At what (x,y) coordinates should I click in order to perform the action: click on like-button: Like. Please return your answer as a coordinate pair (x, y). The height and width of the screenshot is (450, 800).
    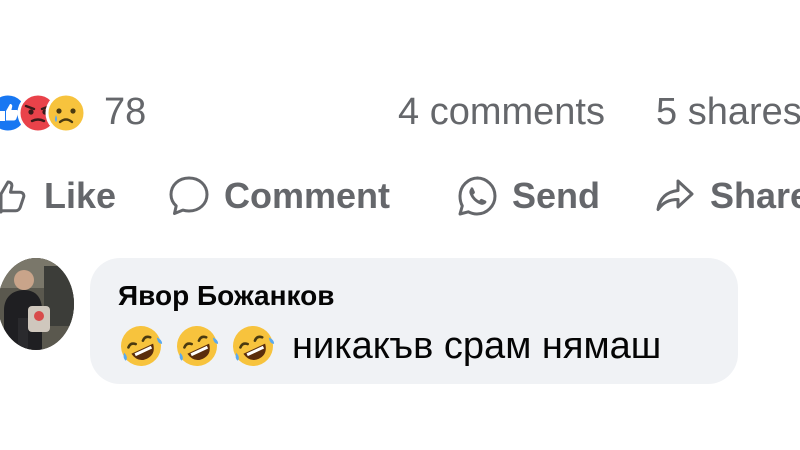
    Looking at the image, I should click on (58, 196).